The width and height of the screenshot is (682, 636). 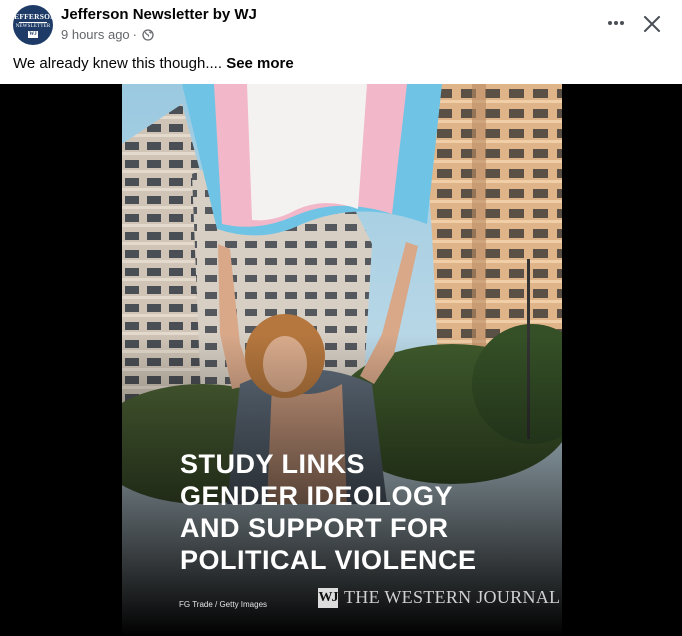 What do you see at coordinates (273, 464) in the screenshot?
I see `headline-line: STUDY LINKS` at bounding box center [273, 464].